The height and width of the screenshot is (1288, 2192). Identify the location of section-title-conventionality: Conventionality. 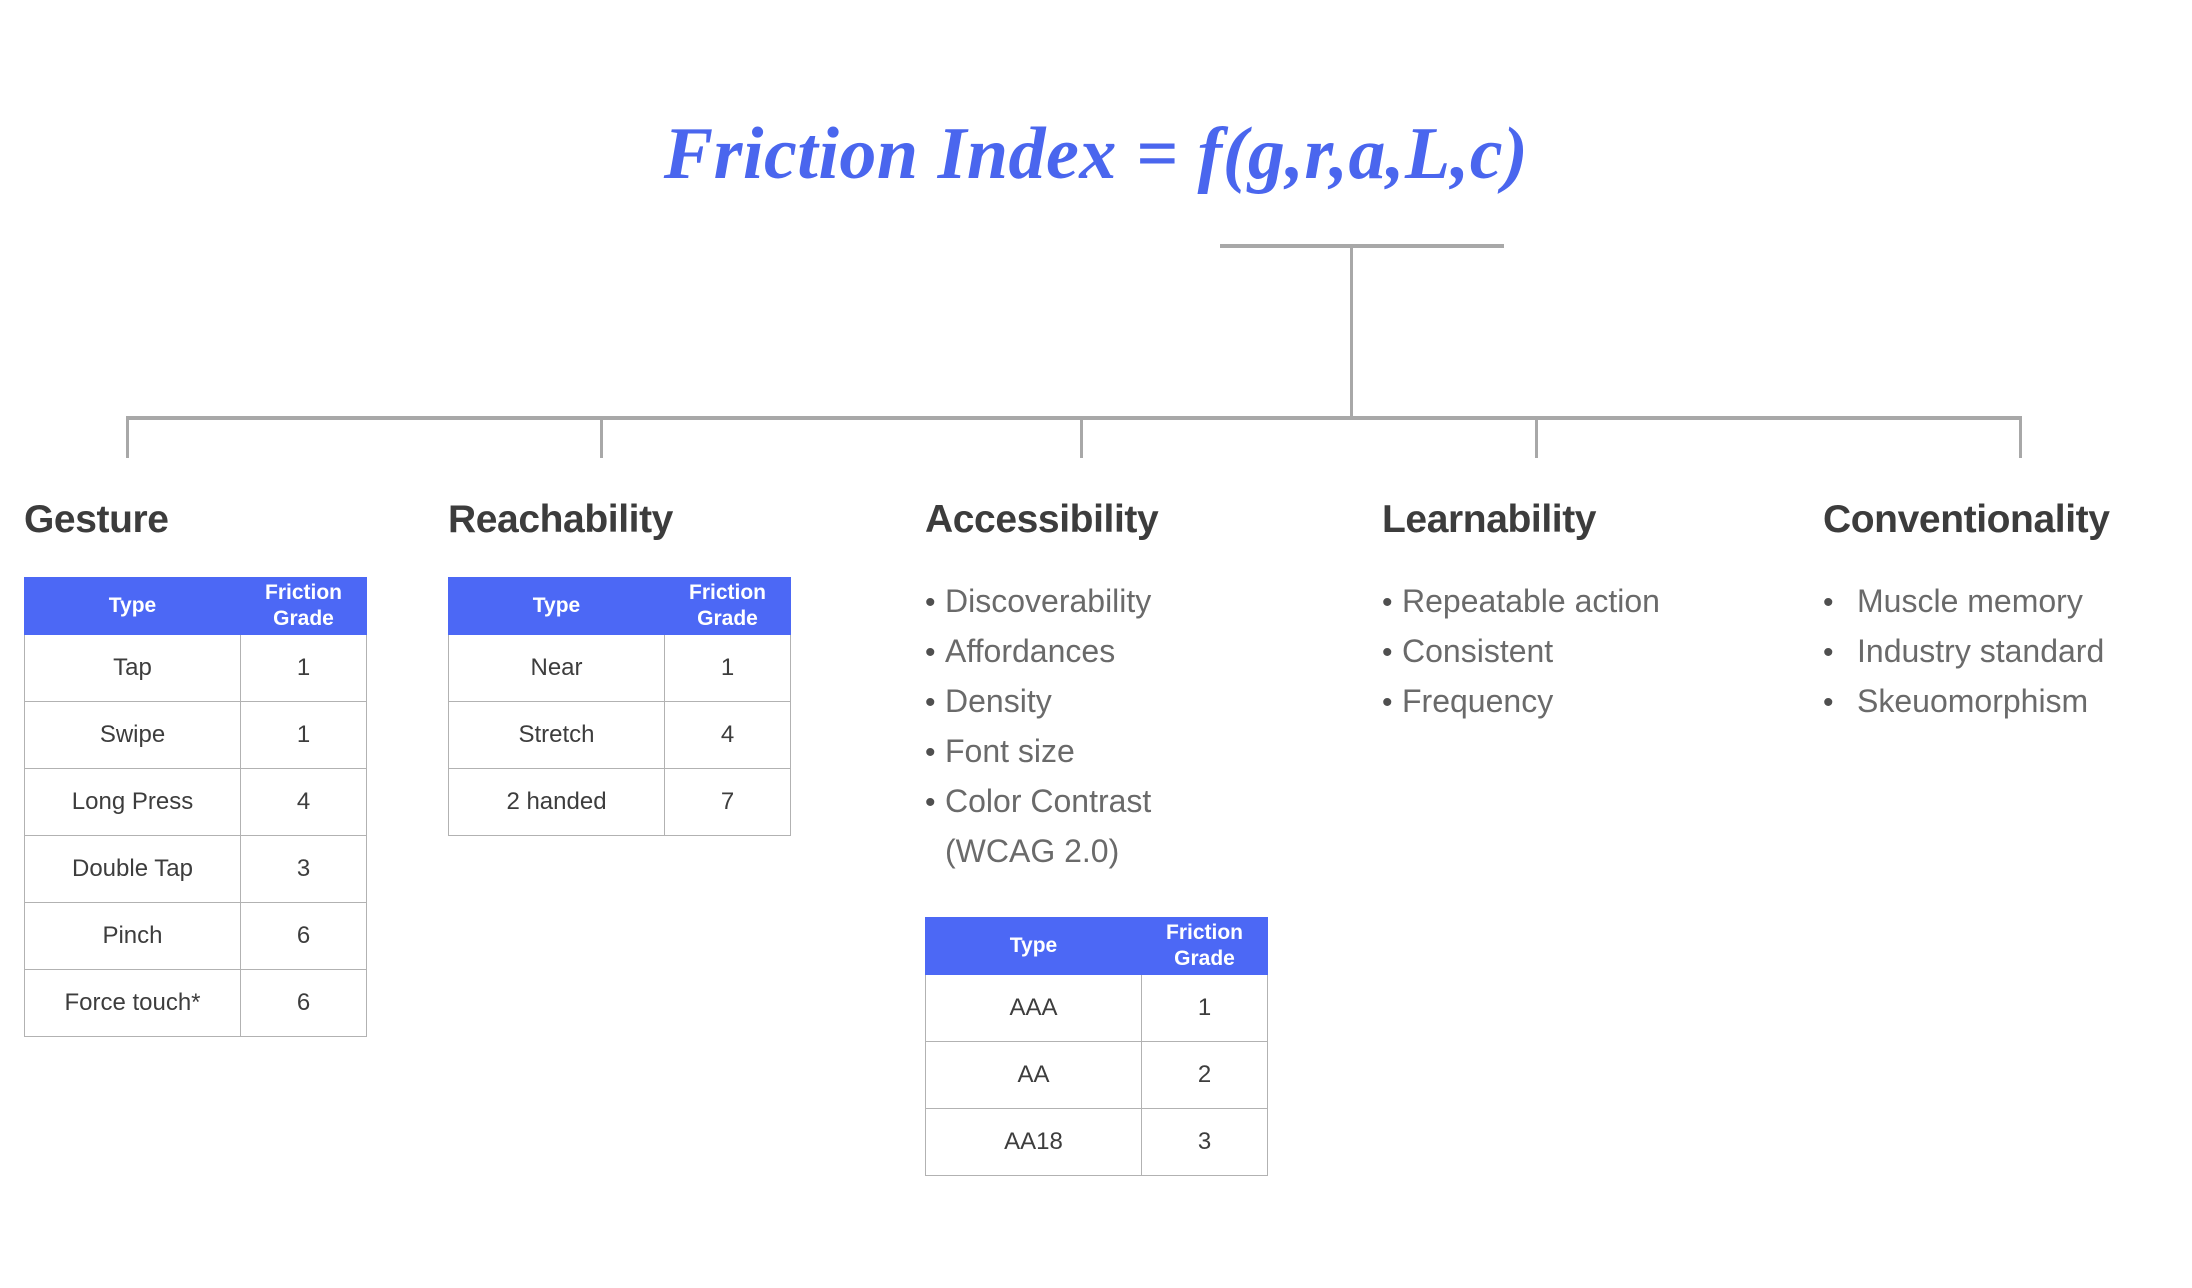
(1966, 519).